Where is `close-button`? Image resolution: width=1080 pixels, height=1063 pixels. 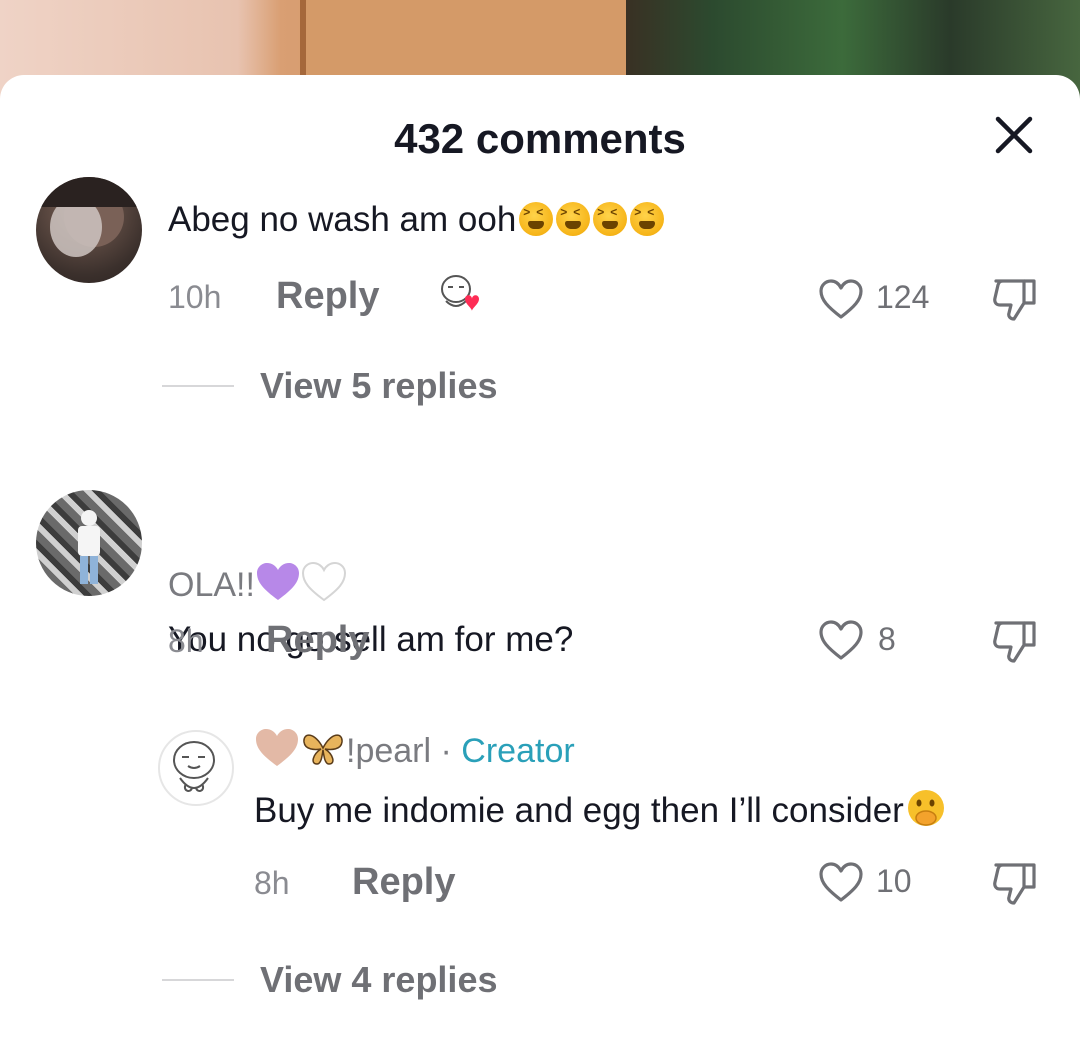 close-button is located at coordinates (1014, 137).